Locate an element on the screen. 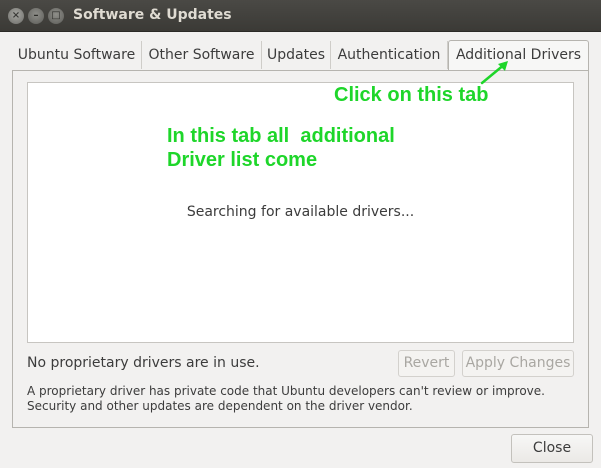 The width and height of the screenshot is (601, 468). tab-authentication: Authentication is located at coordinates (389, 55).